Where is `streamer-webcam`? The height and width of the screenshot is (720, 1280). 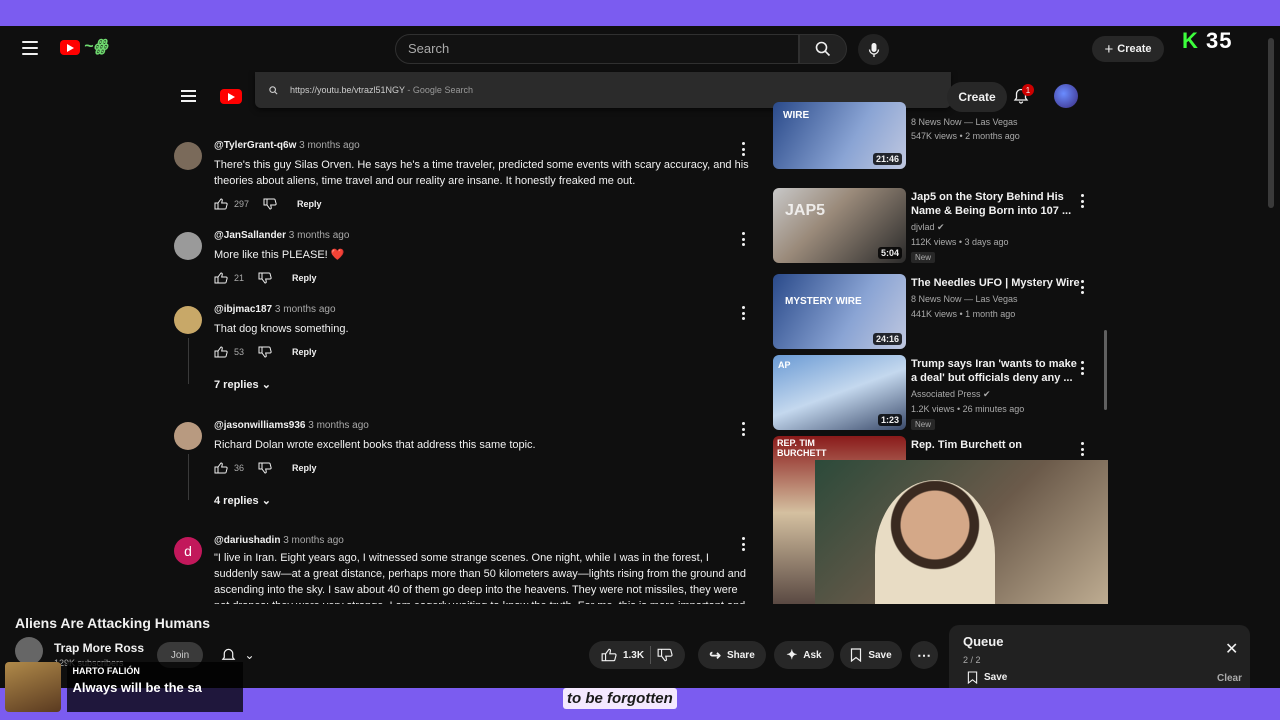
streamer-webcam is located at coordinates (961, 532).